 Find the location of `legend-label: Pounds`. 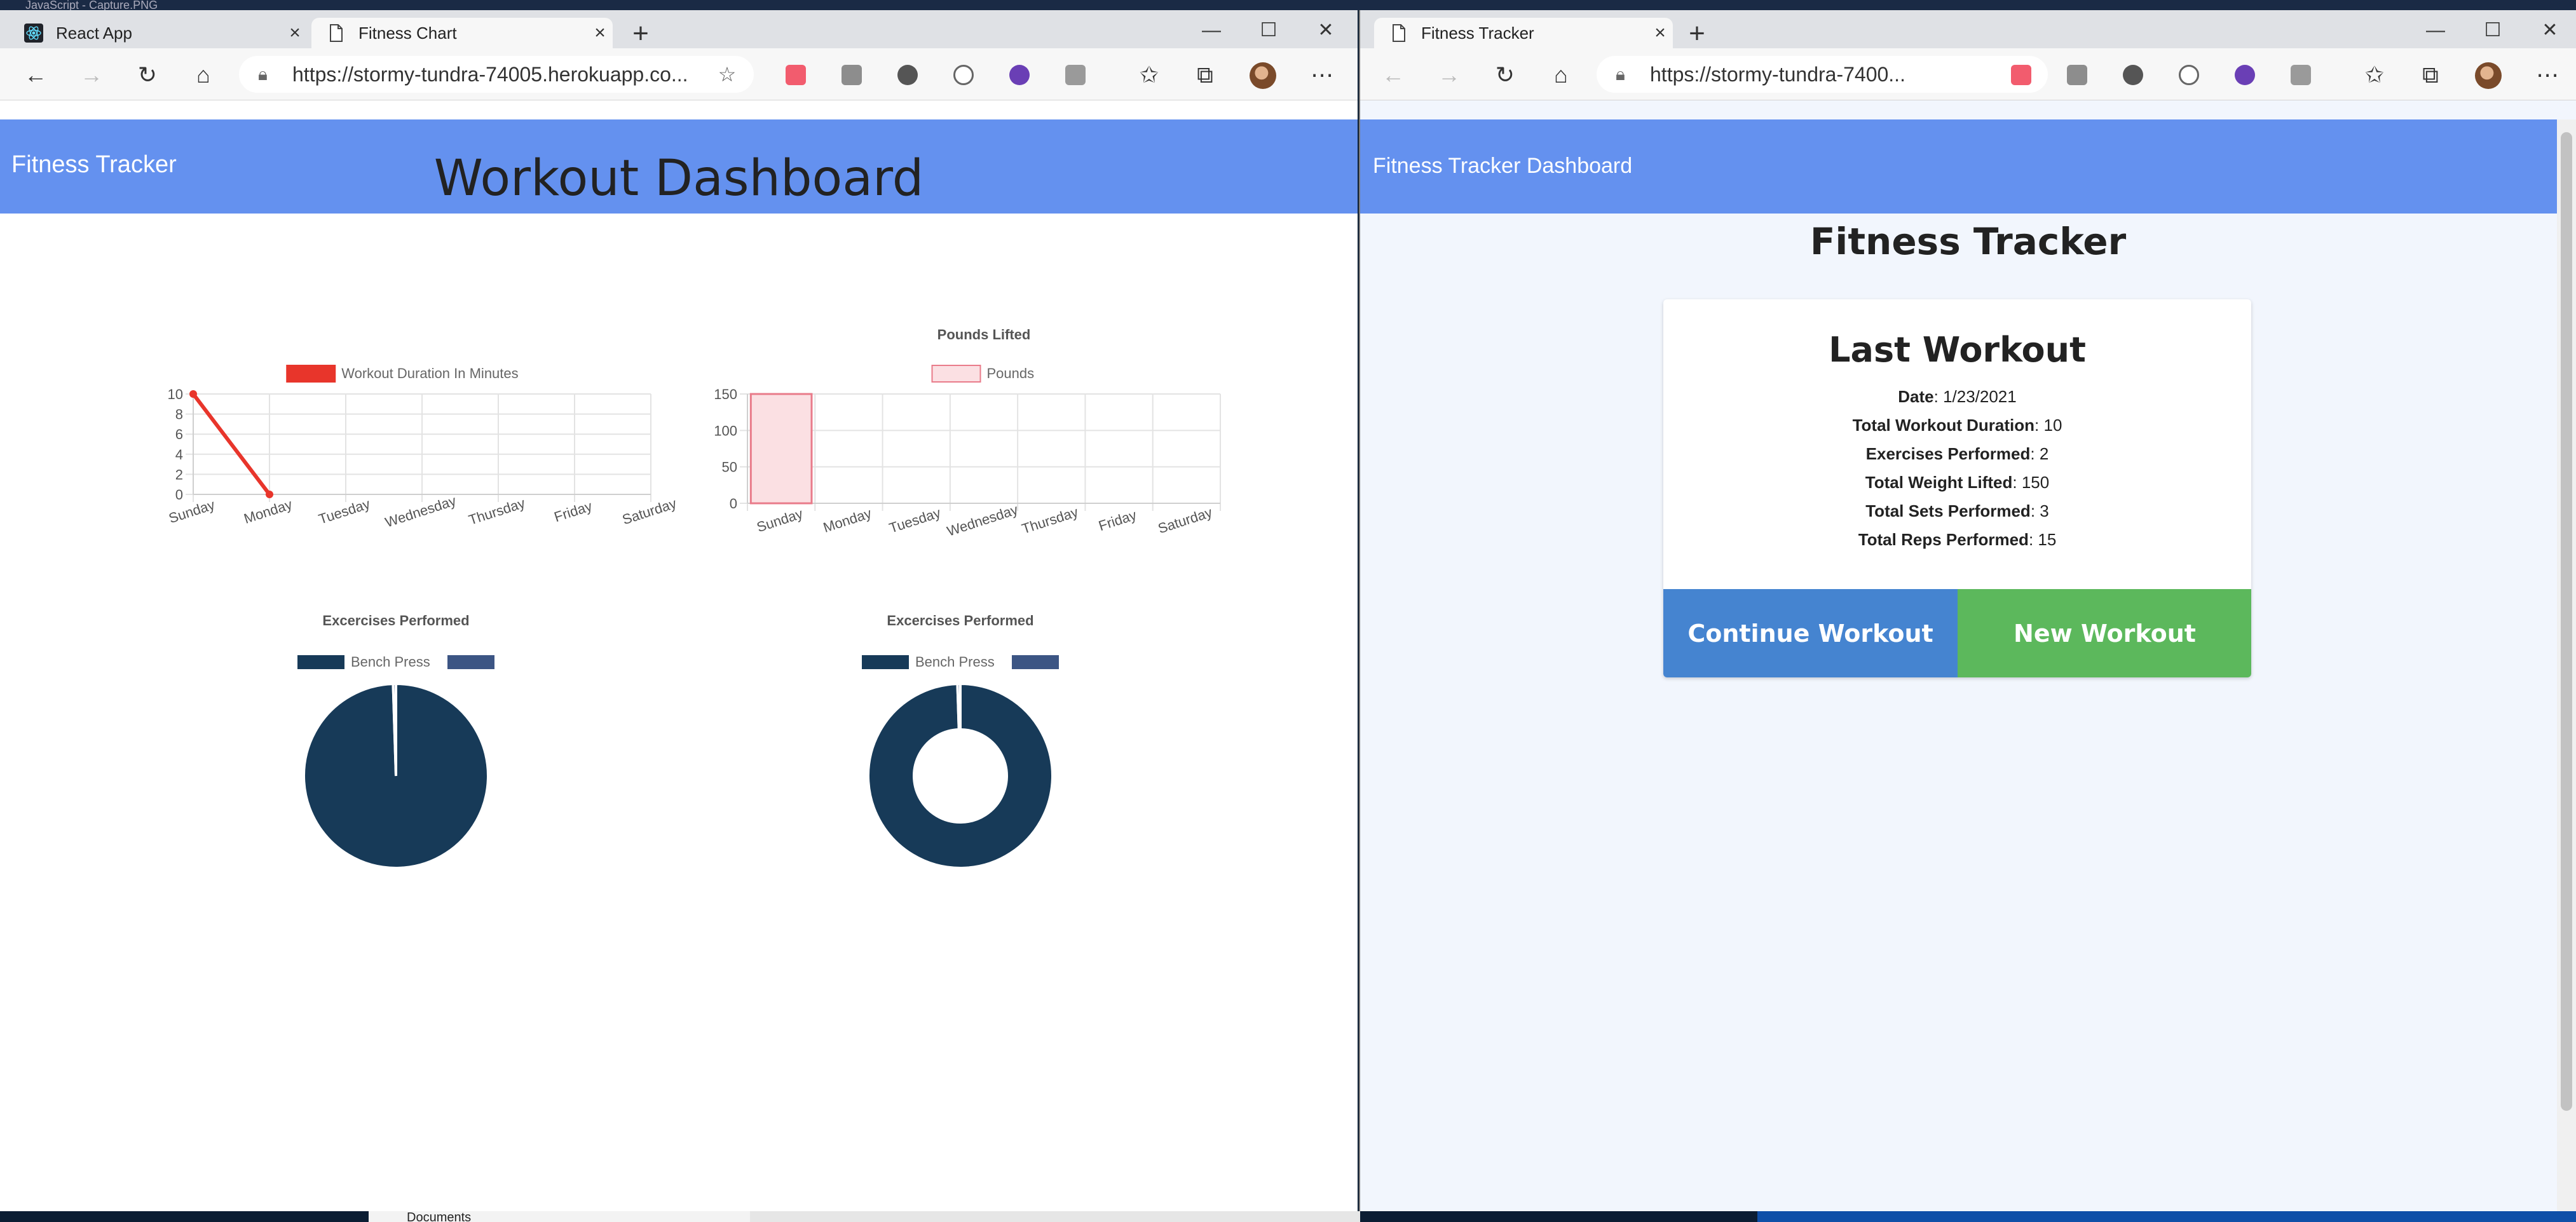

legend-label: Pounds is located at coordinates (1011, 373).